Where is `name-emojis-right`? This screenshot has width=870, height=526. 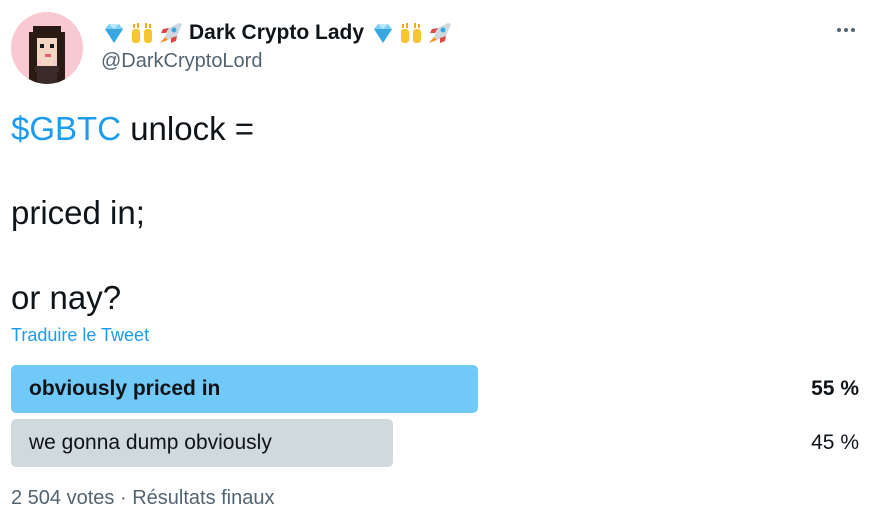 name-emojis-right is located at coordinates (411, 33).